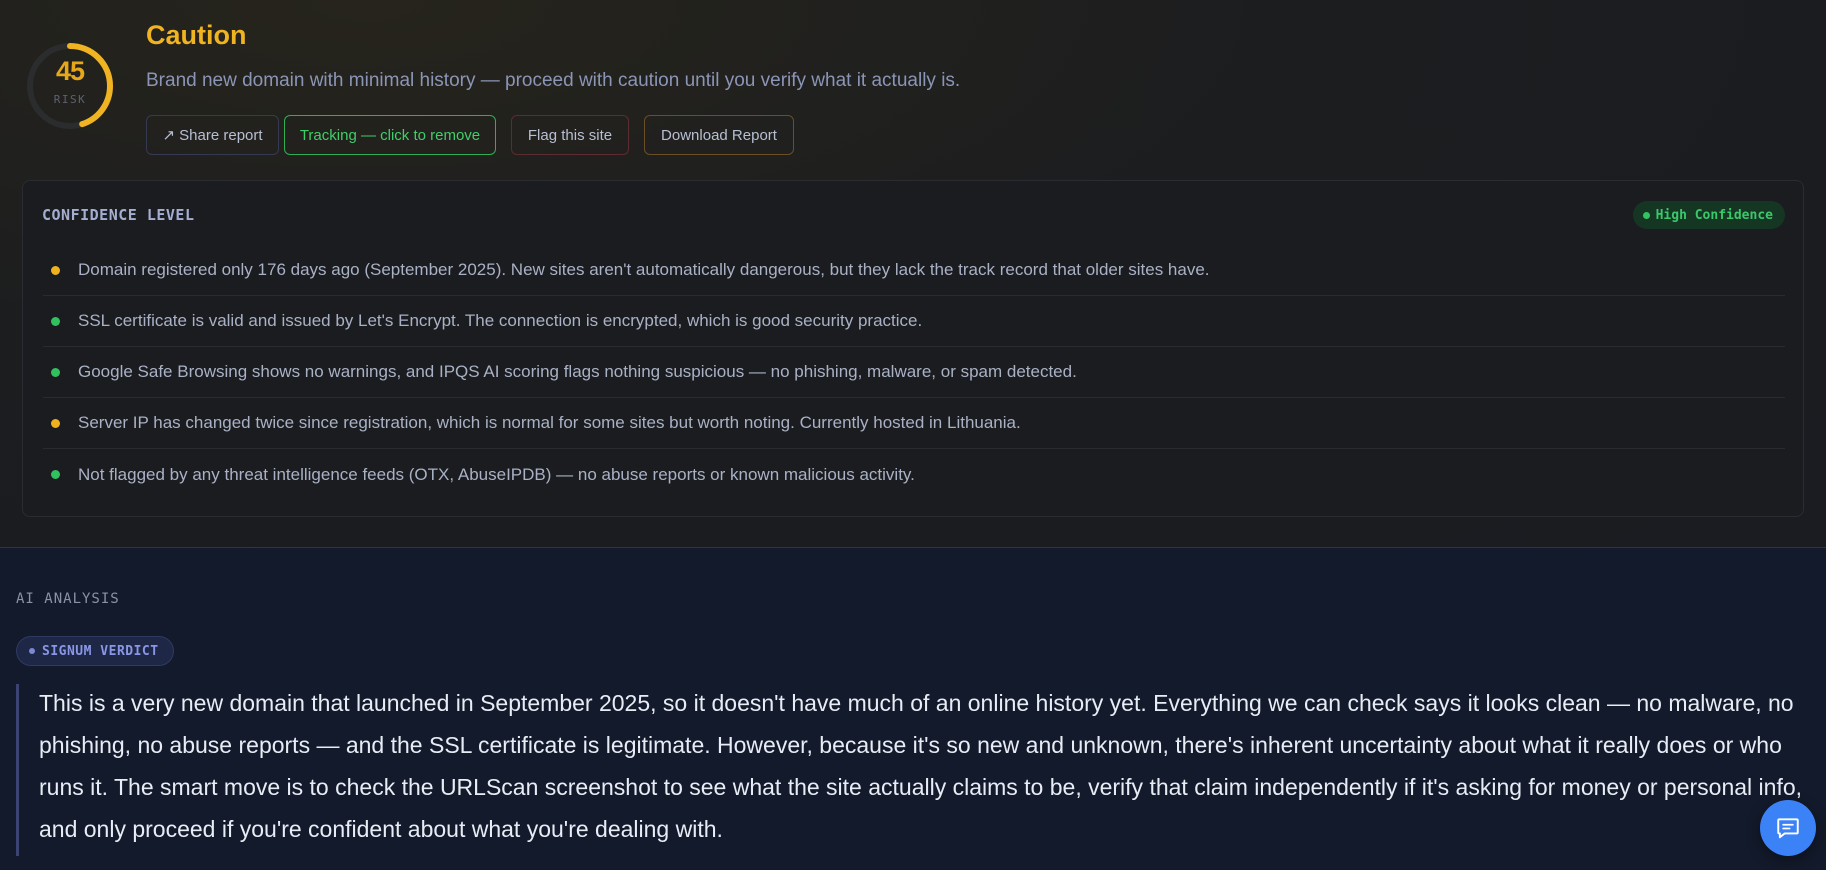 The image size is (1826, 870). I want to click on confidence-title: CONFIDENCE LEVEL, so click(118, 215).